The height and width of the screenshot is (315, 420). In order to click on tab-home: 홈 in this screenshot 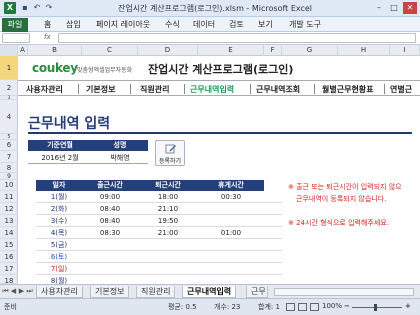, I will do `click(47, 25)`.